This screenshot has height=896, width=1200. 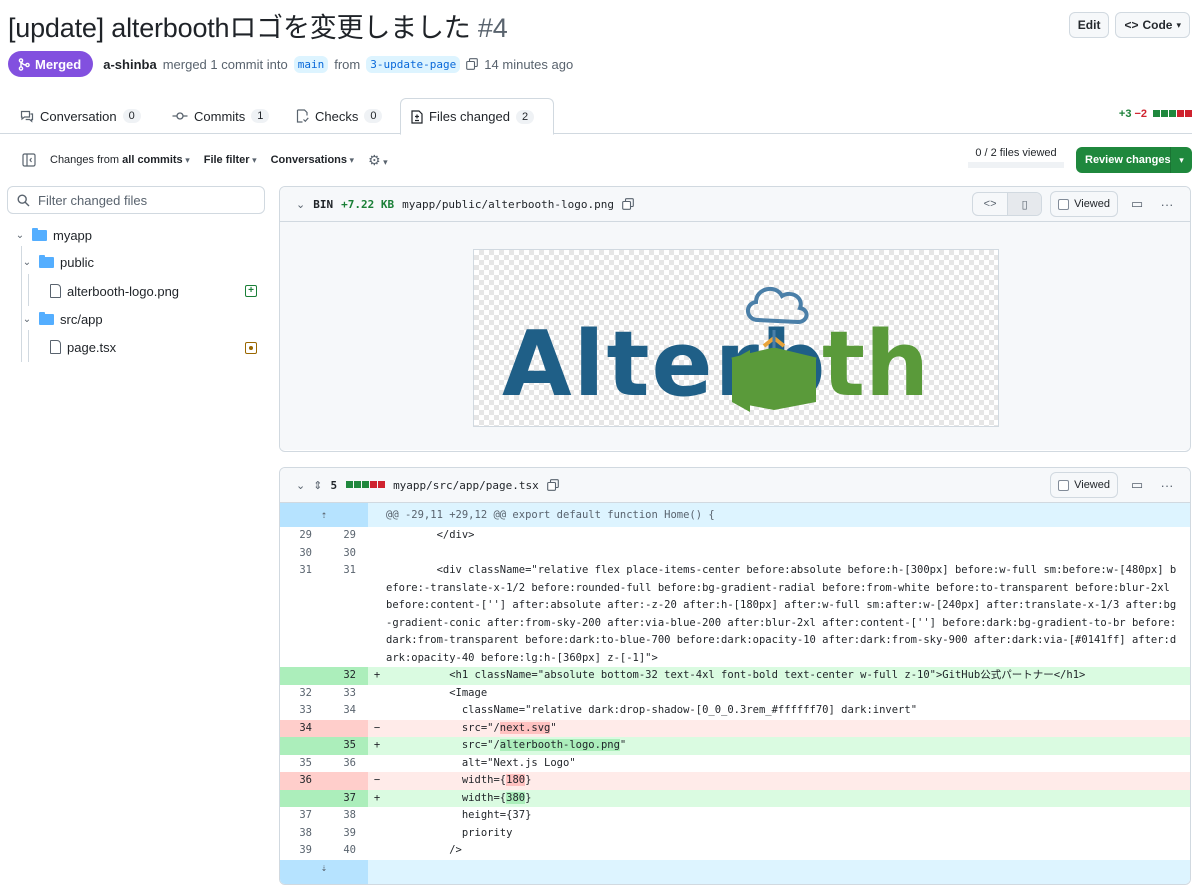 I want to click on checkbox, so click(x=1064, y=485).